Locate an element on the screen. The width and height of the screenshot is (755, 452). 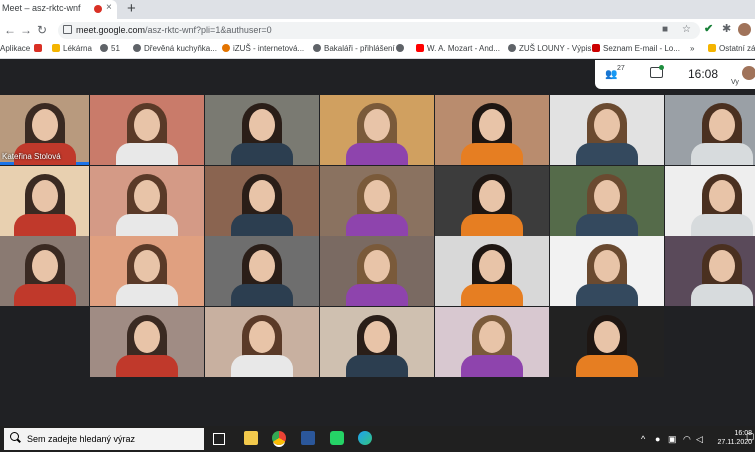
bookmark-lekarna is located at coordinates (39, 48).